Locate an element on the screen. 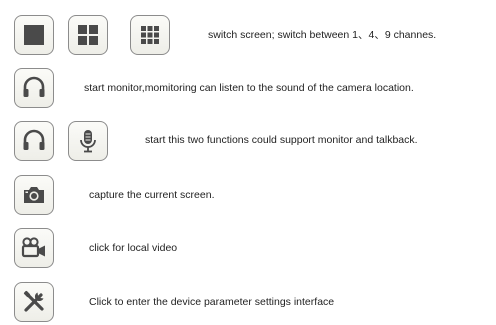 This screenshot has height=325, width=496. local-video-button is located at coordinates (34, 248).